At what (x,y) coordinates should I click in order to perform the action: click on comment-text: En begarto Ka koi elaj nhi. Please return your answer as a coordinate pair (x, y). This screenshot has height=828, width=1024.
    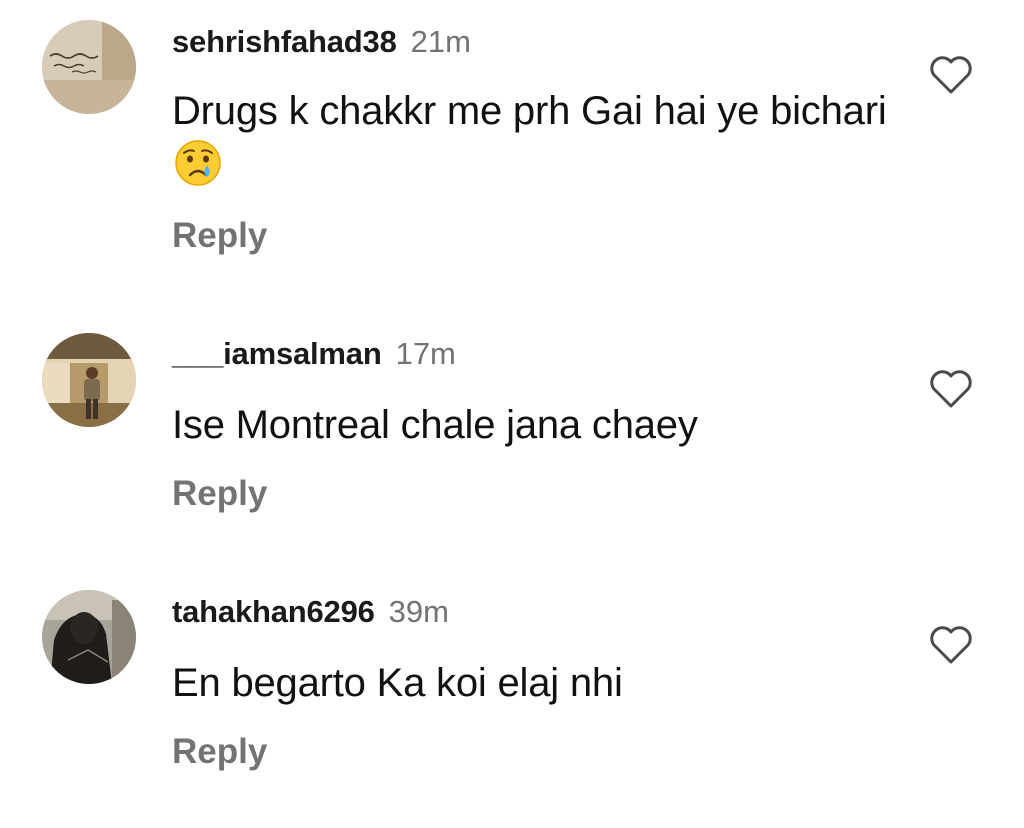
    Looking at the image, I should click on (532, 683).